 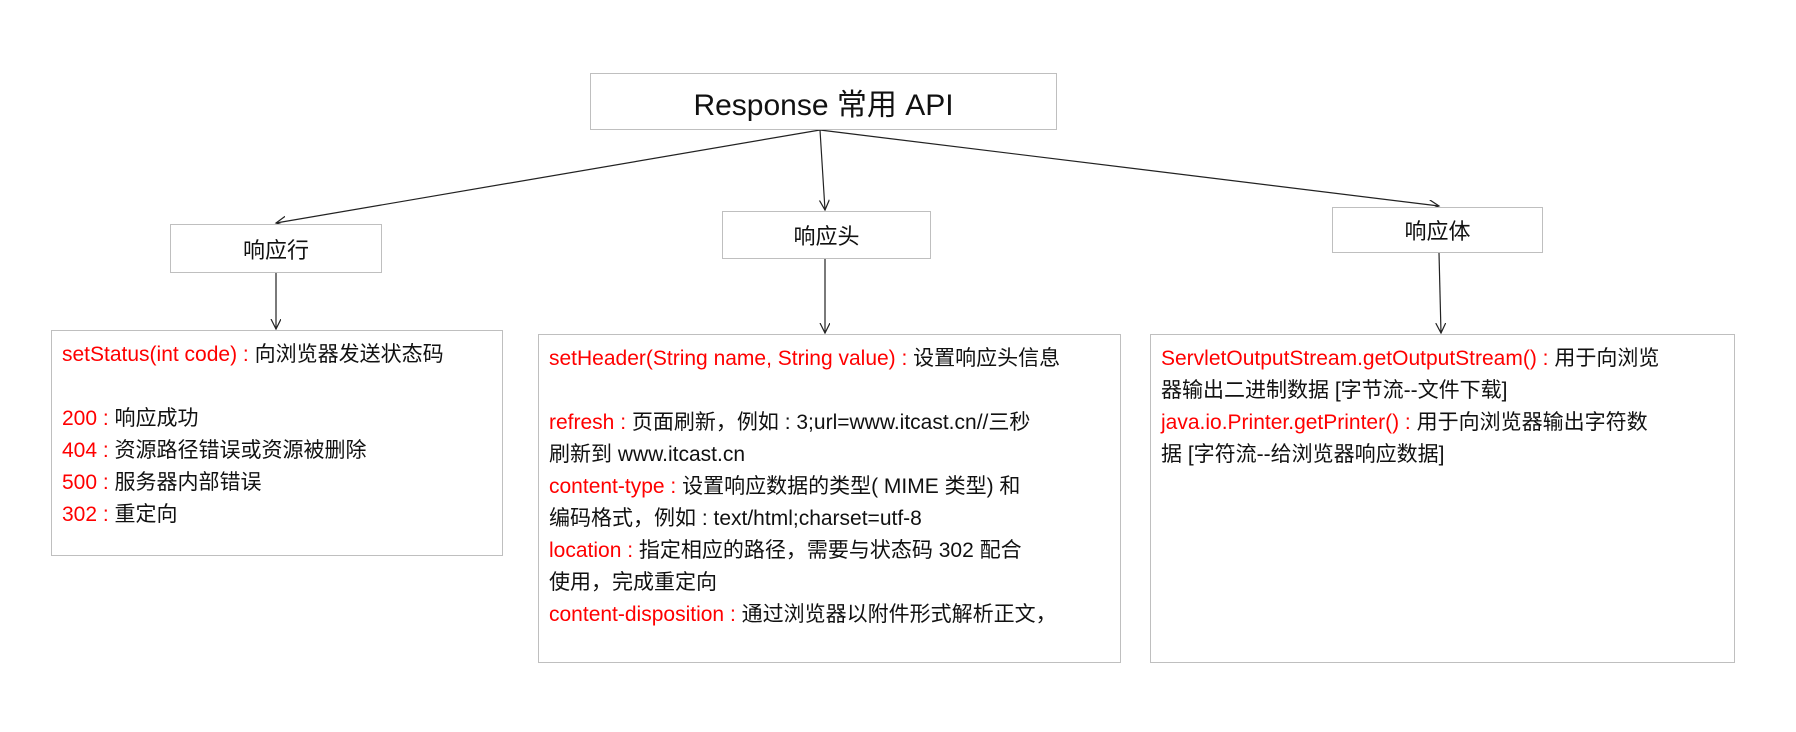 I want to click on api-key: location :, so click(x=594, y=550).